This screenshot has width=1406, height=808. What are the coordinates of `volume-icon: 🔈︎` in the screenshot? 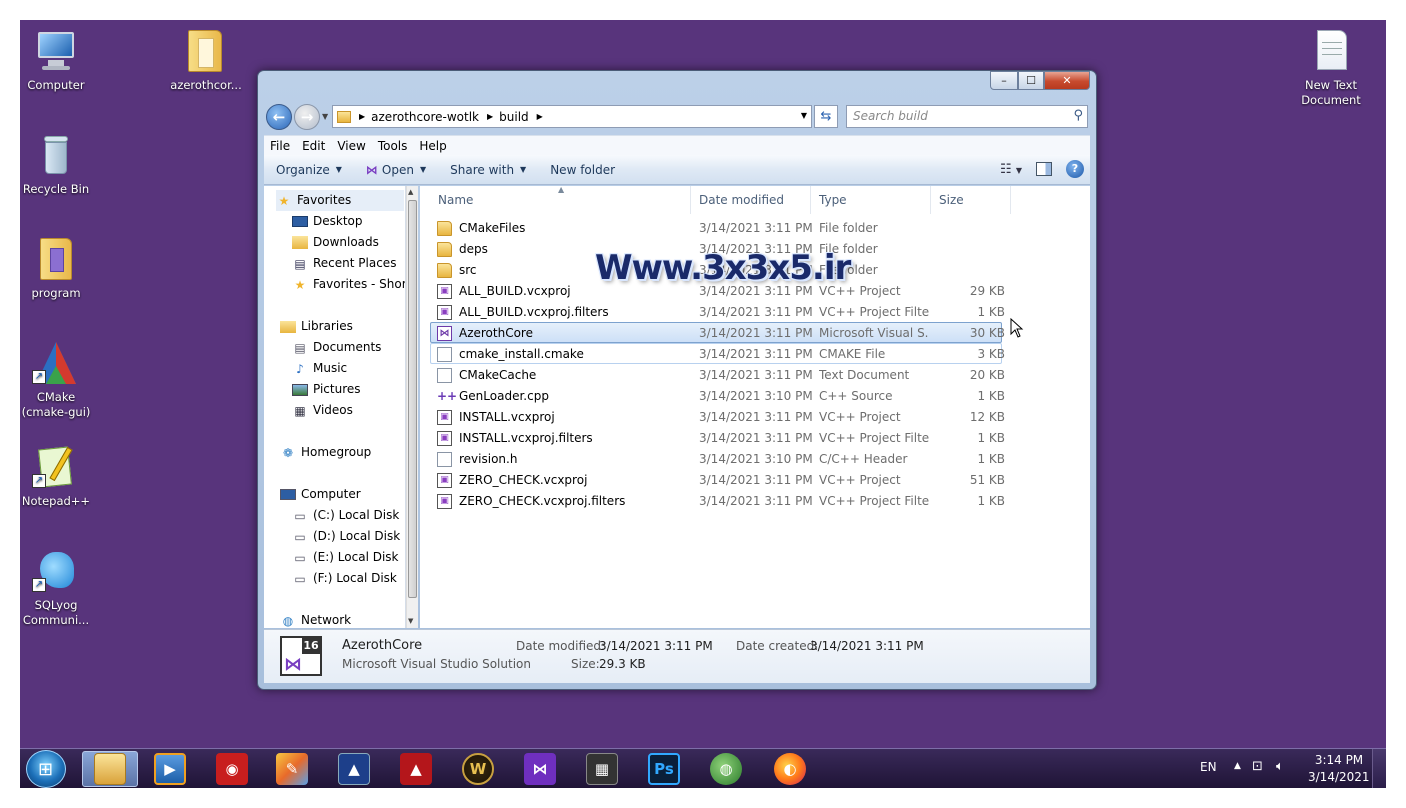 It's located at (1280, 766).